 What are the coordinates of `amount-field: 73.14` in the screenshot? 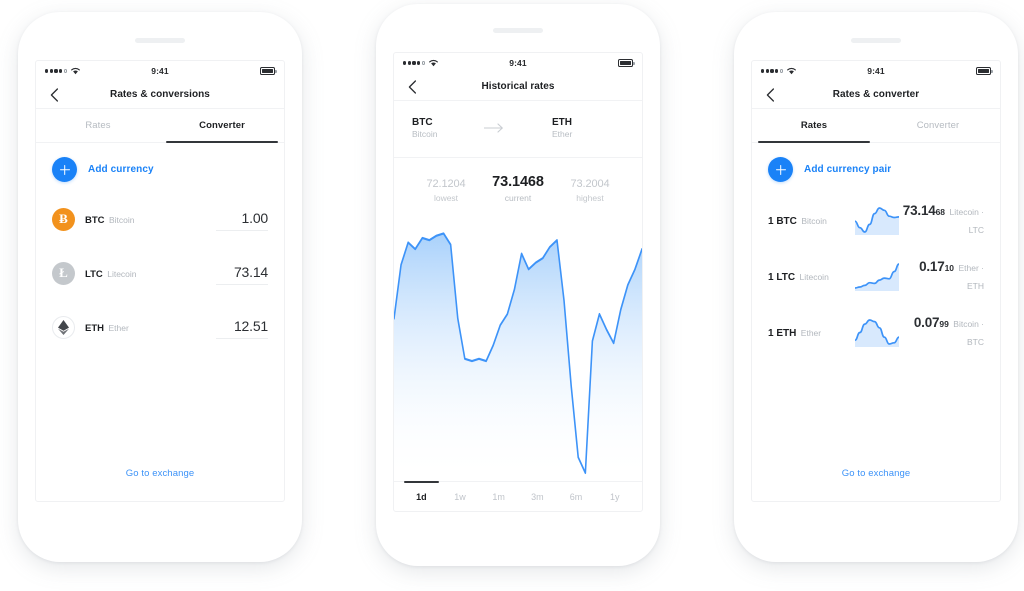 It's located at (241, 274).